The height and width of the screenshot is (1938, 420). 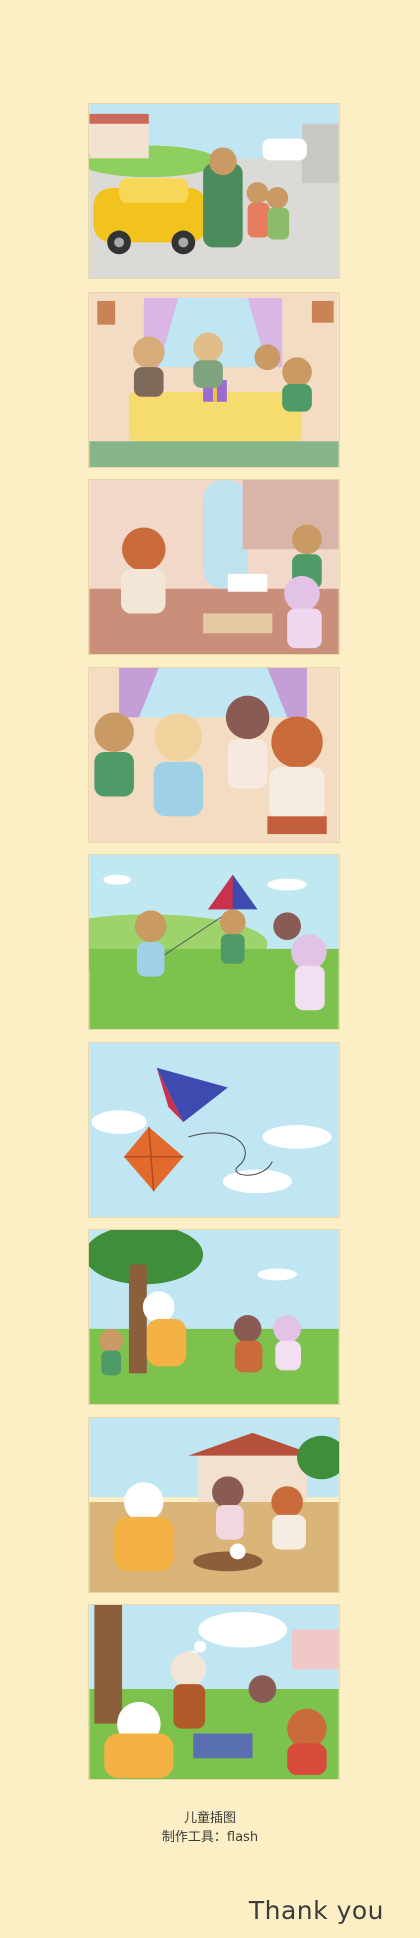 I want to click on panel-5-art, so click(x=214, y=942).